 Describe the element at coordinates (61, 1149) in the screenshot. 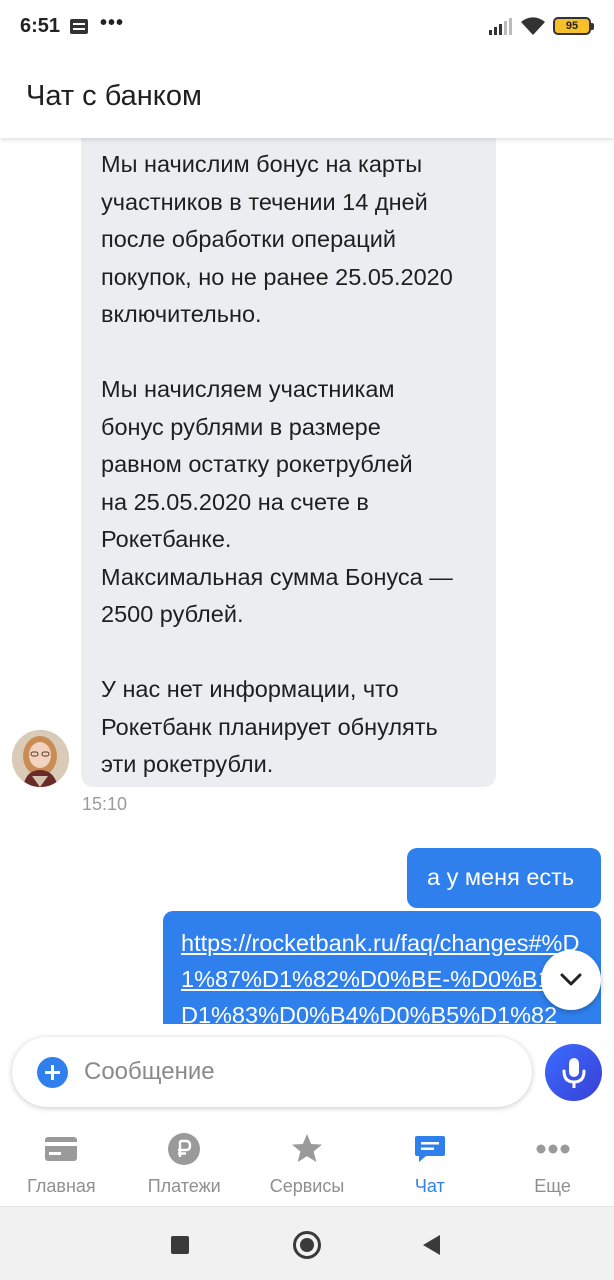

I see `card-icon` at that location.